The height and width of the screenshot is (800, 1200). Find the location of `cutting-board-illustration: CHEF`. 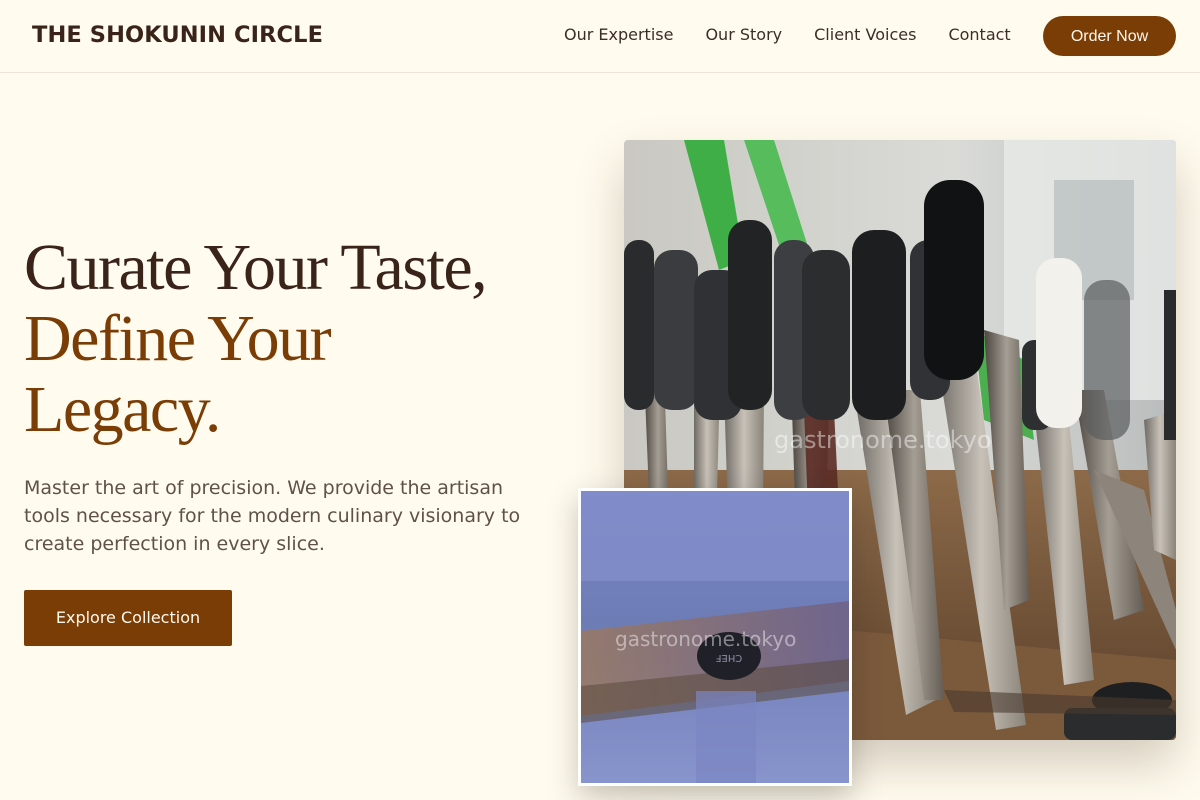

cutting-board-illustration: CHEF is located at coordinates (715, 637).